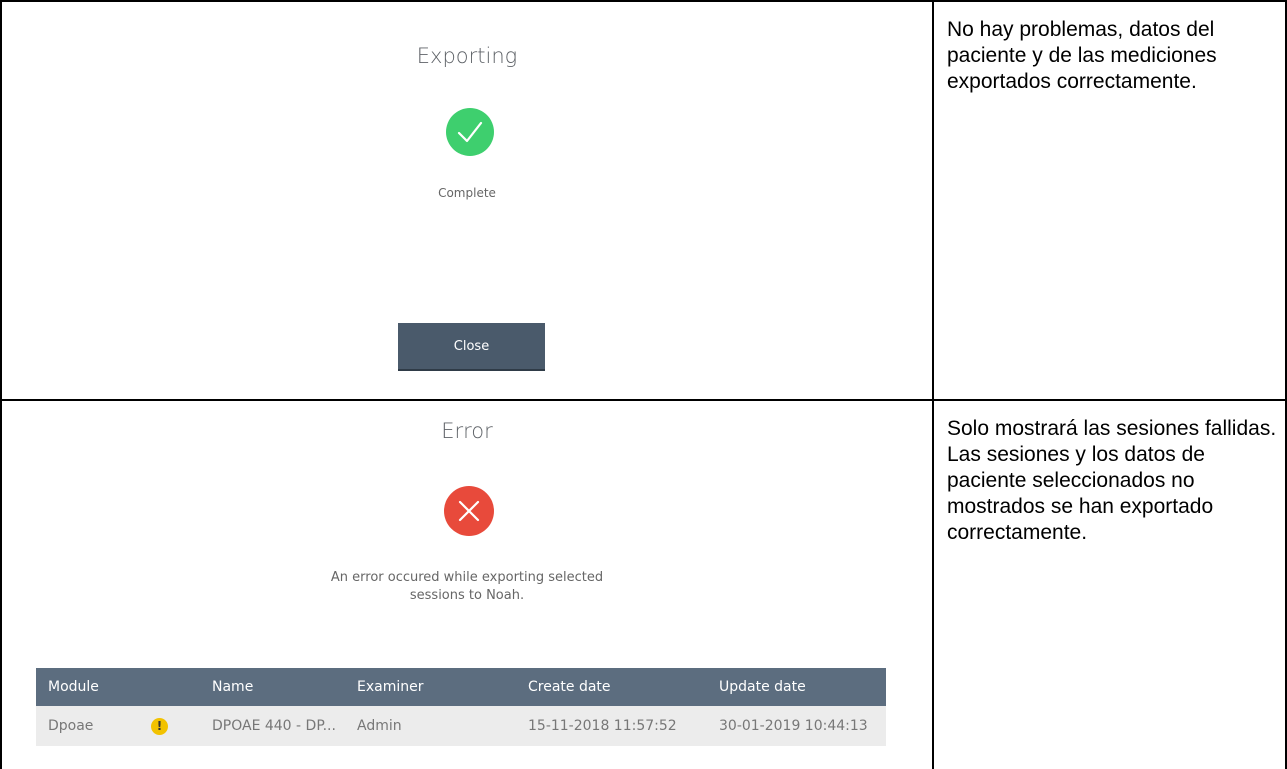 This screenshot has width=1287, height=769. Describe the element at coordinates (793, 726) in the screenshot. I see `cell-update-date: 30-01-2019 10:44:13` at that location.